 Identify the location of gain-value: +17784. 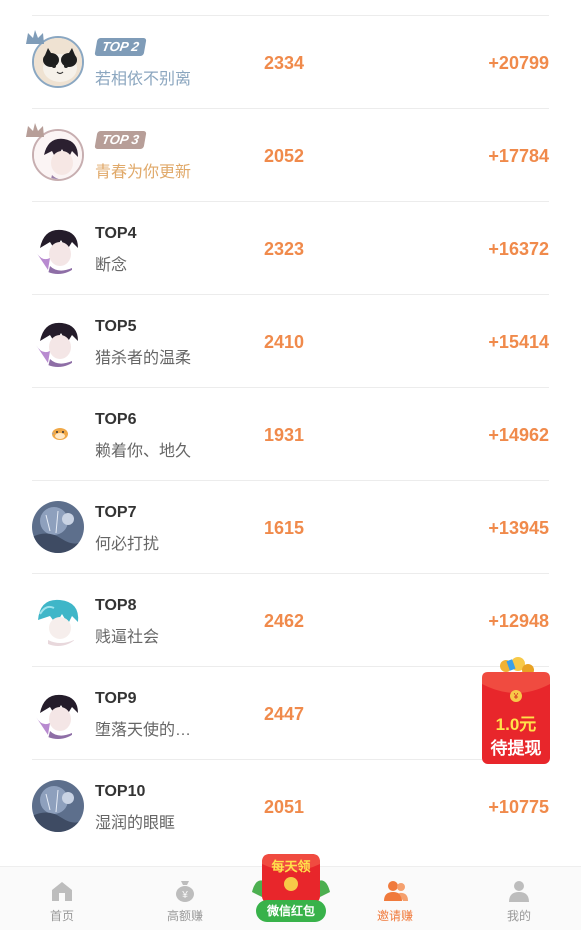
(518, 156).